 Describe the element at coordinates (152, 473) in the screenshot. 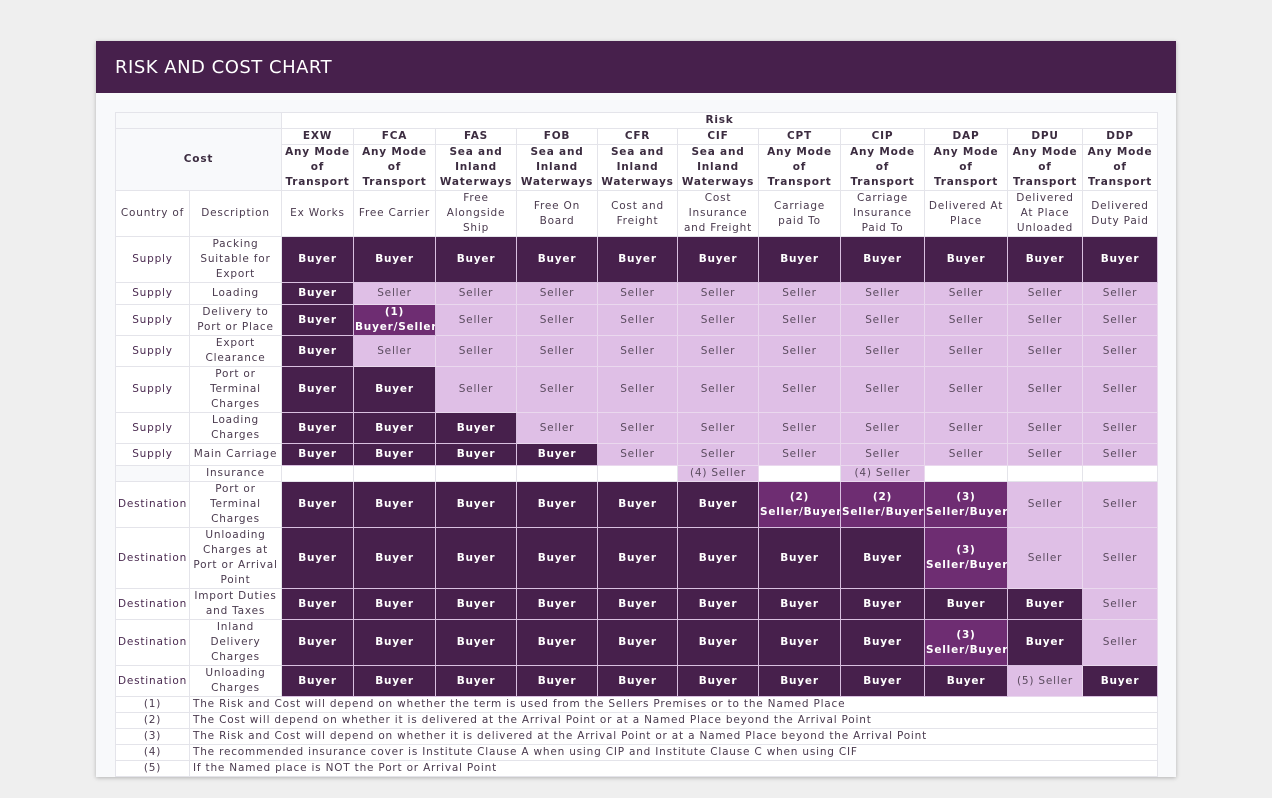

I see `country-cell` at that location.